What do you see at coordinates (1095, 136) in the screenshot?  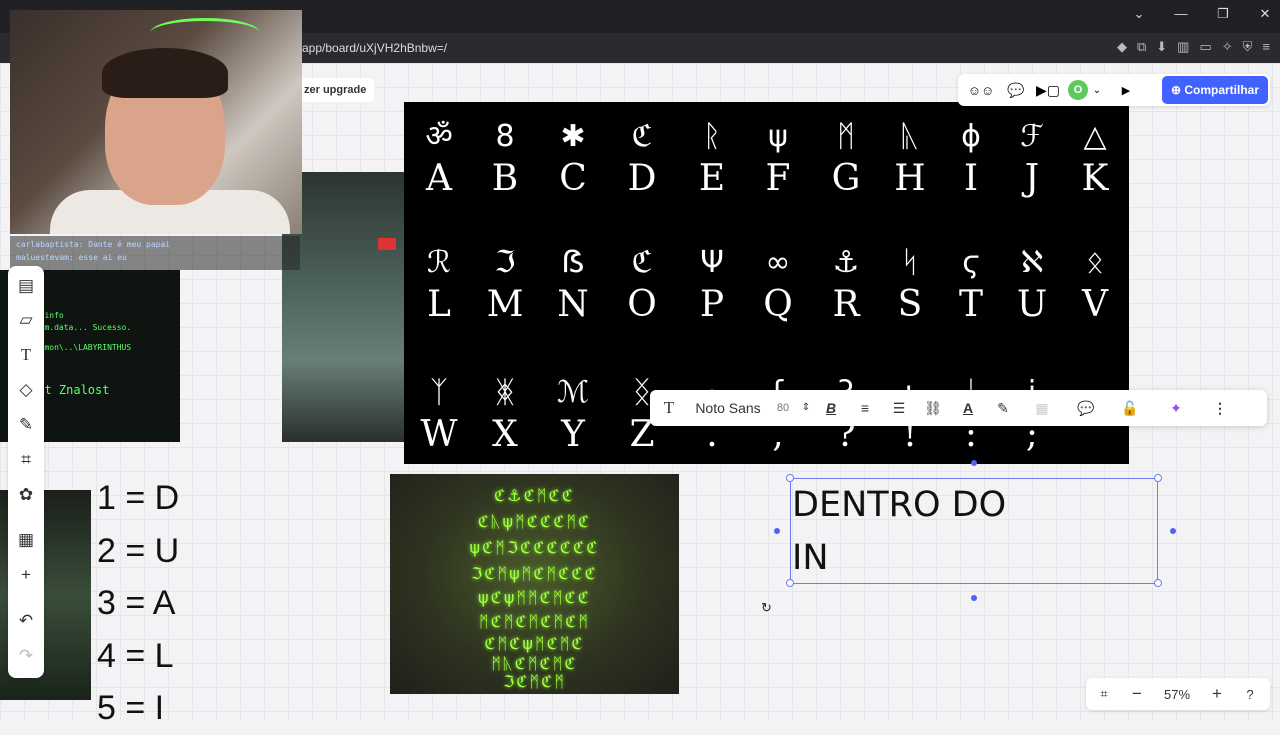 I see `cipher-glyph: △` at bounding box center [1095, 136].